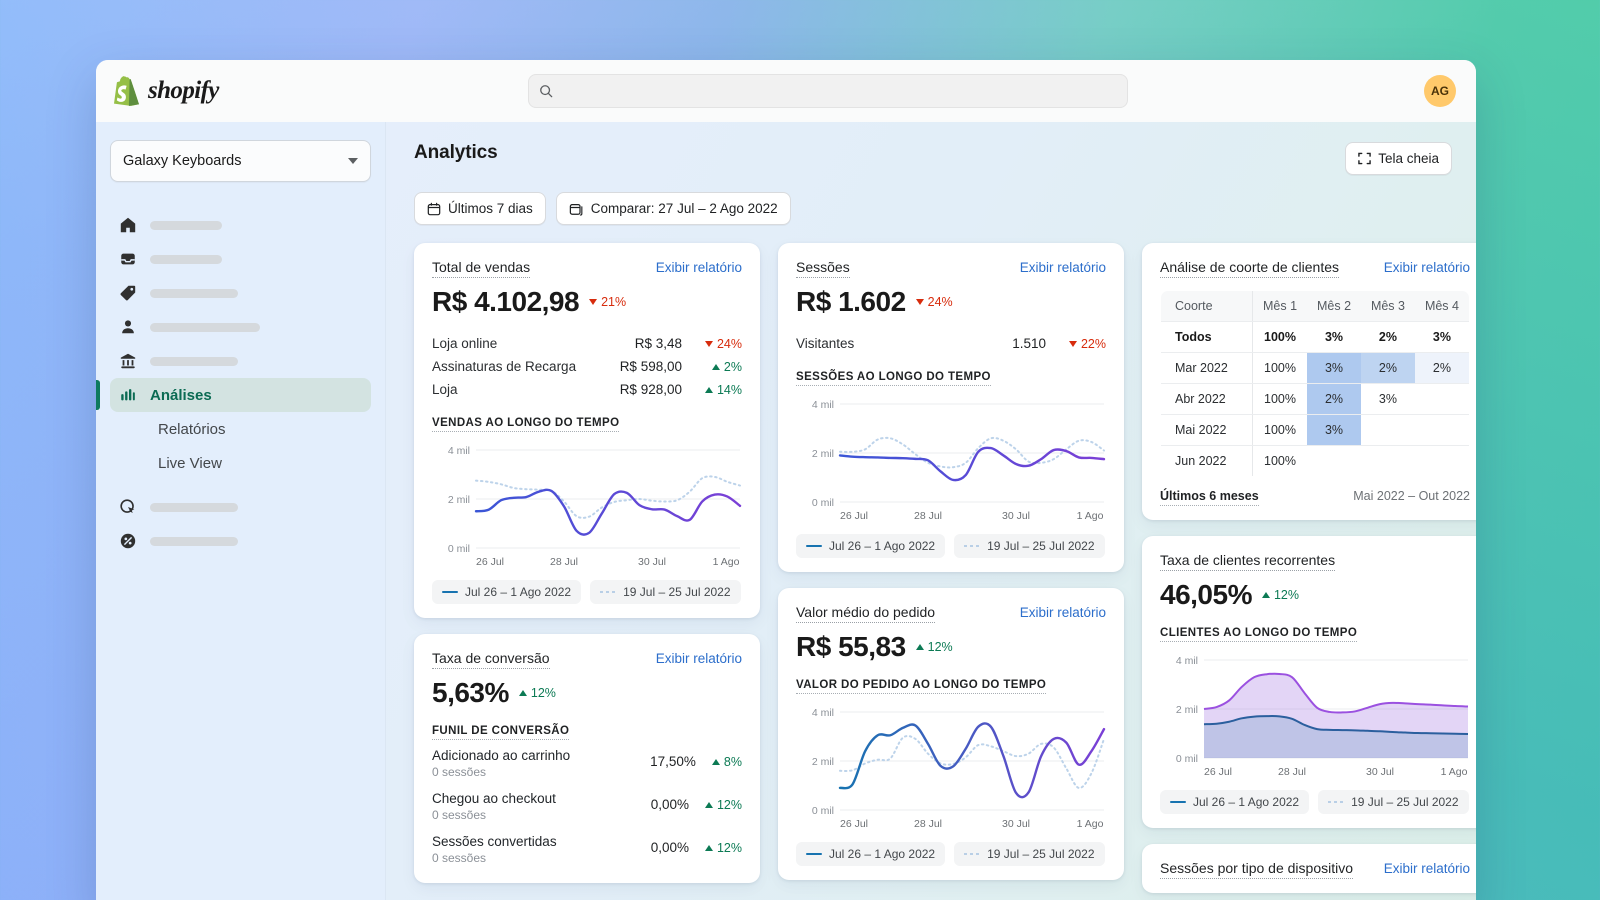 The width and height of the screenshot is (1600, 900). Describe the element at coordinates (240, 161) in the screenshot. I see `store-selector: Galaxy Keyboards` at that location.